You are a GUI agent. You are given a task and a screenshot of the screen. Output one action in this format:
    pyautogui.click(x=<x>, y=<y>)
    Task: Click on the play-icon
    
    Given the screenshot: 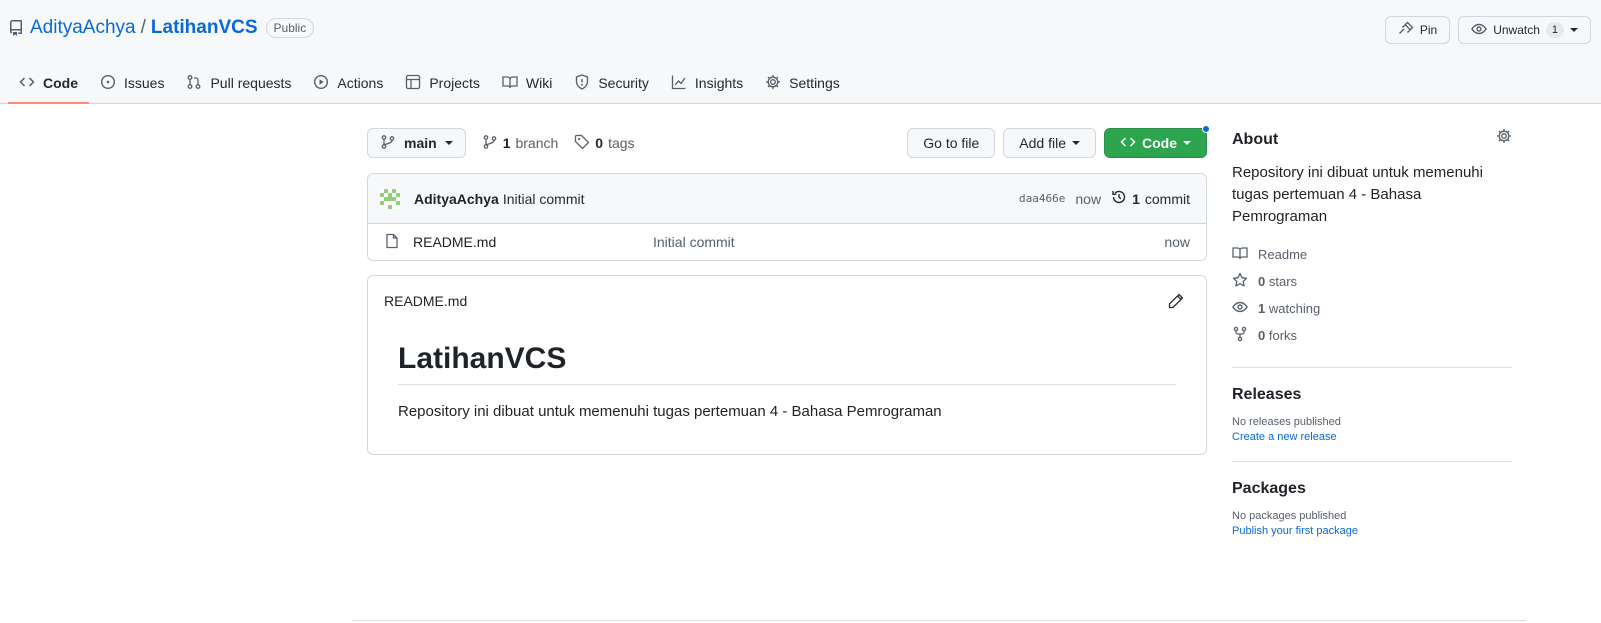 What is the action you would take?
    pyautogui.click(x=321, y=83)
    